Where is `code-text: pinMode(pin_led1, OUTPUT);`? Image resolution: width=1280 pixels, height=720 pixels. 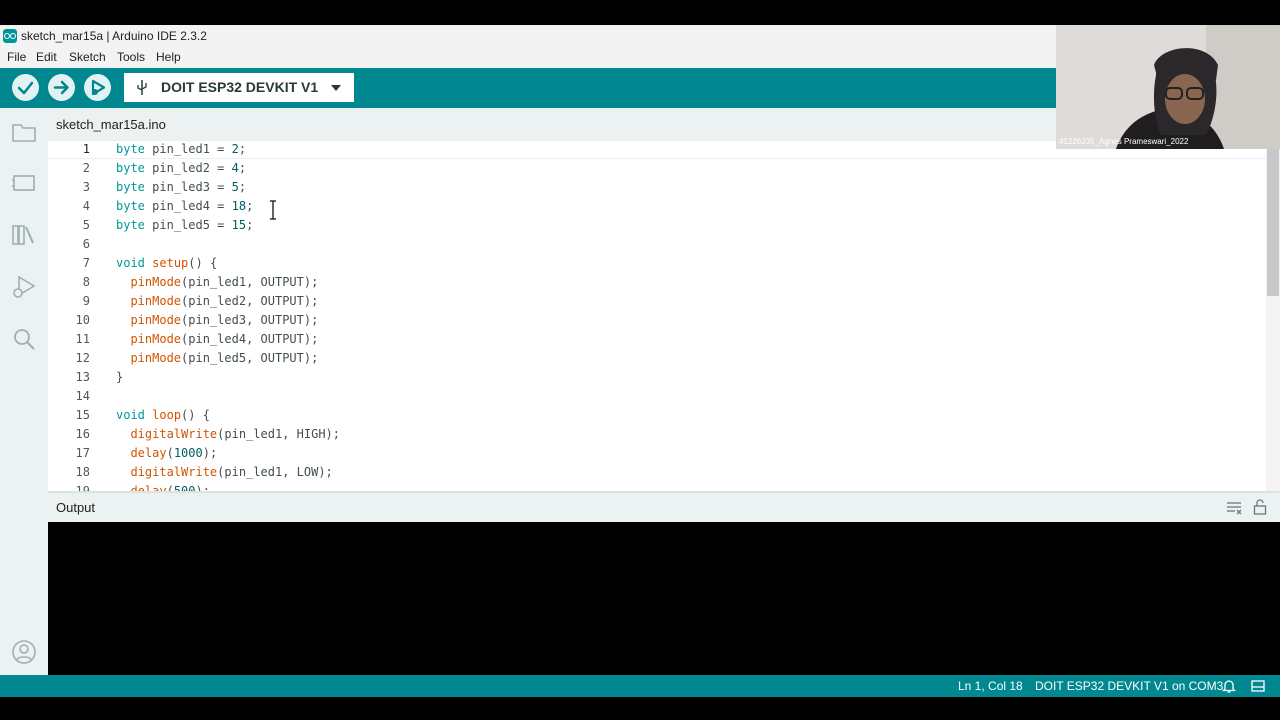
code-text: pinMode(pin_led1, OUTPUT); is located at coordinates (224, 282).